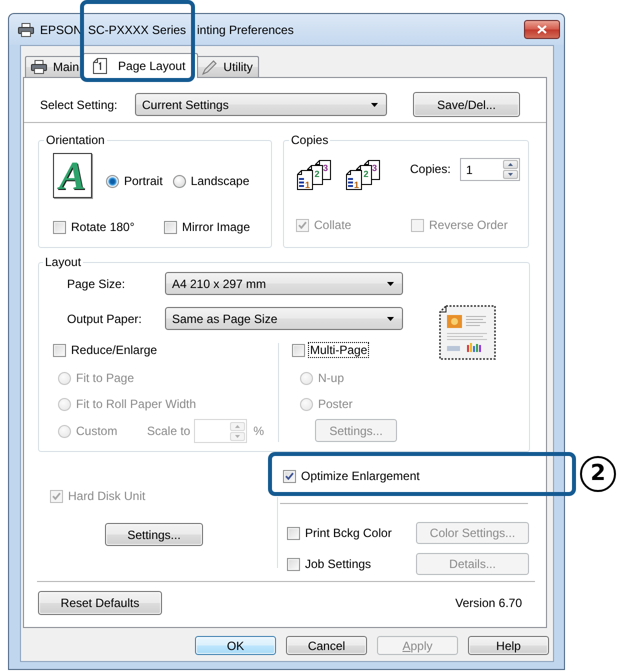 The height and width of the screenshot is (671, 620). What do you see at coordinates (488, 603) in the screenshot?
I see `version-label: Version 6.70` at bounding box center [488, 603].